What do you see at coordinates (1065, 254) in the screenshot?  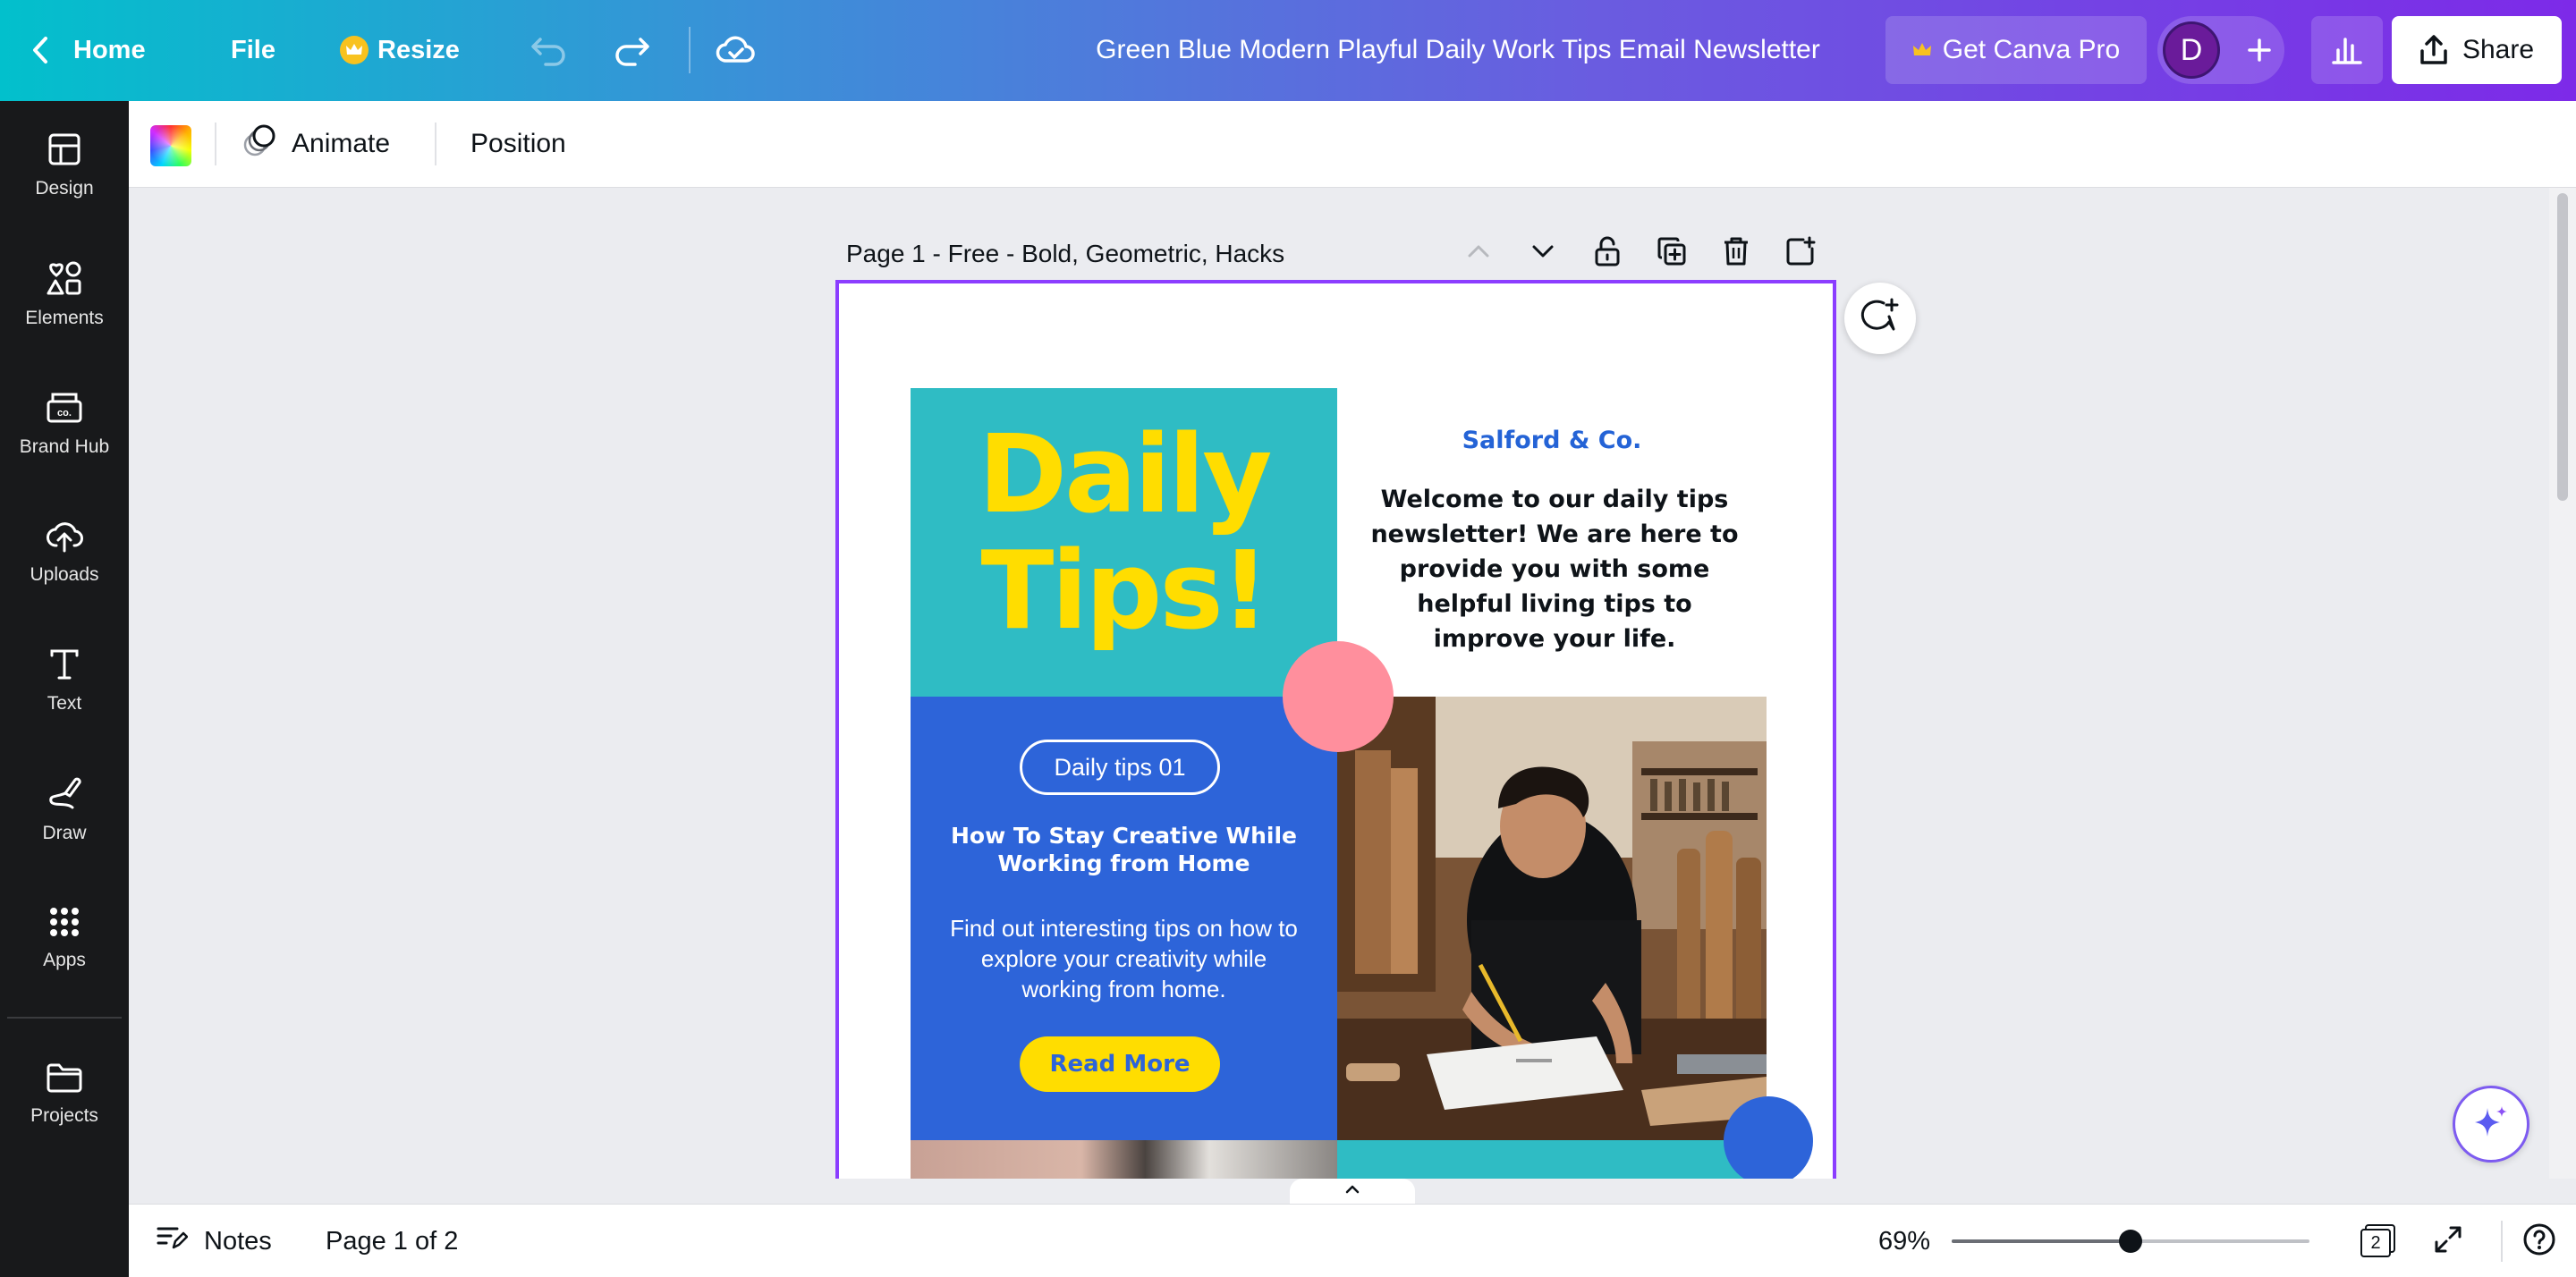 I see `page-title: Page 1 - Free - Bold, Geometric, Hacks` at bounding box center [1065, 254].